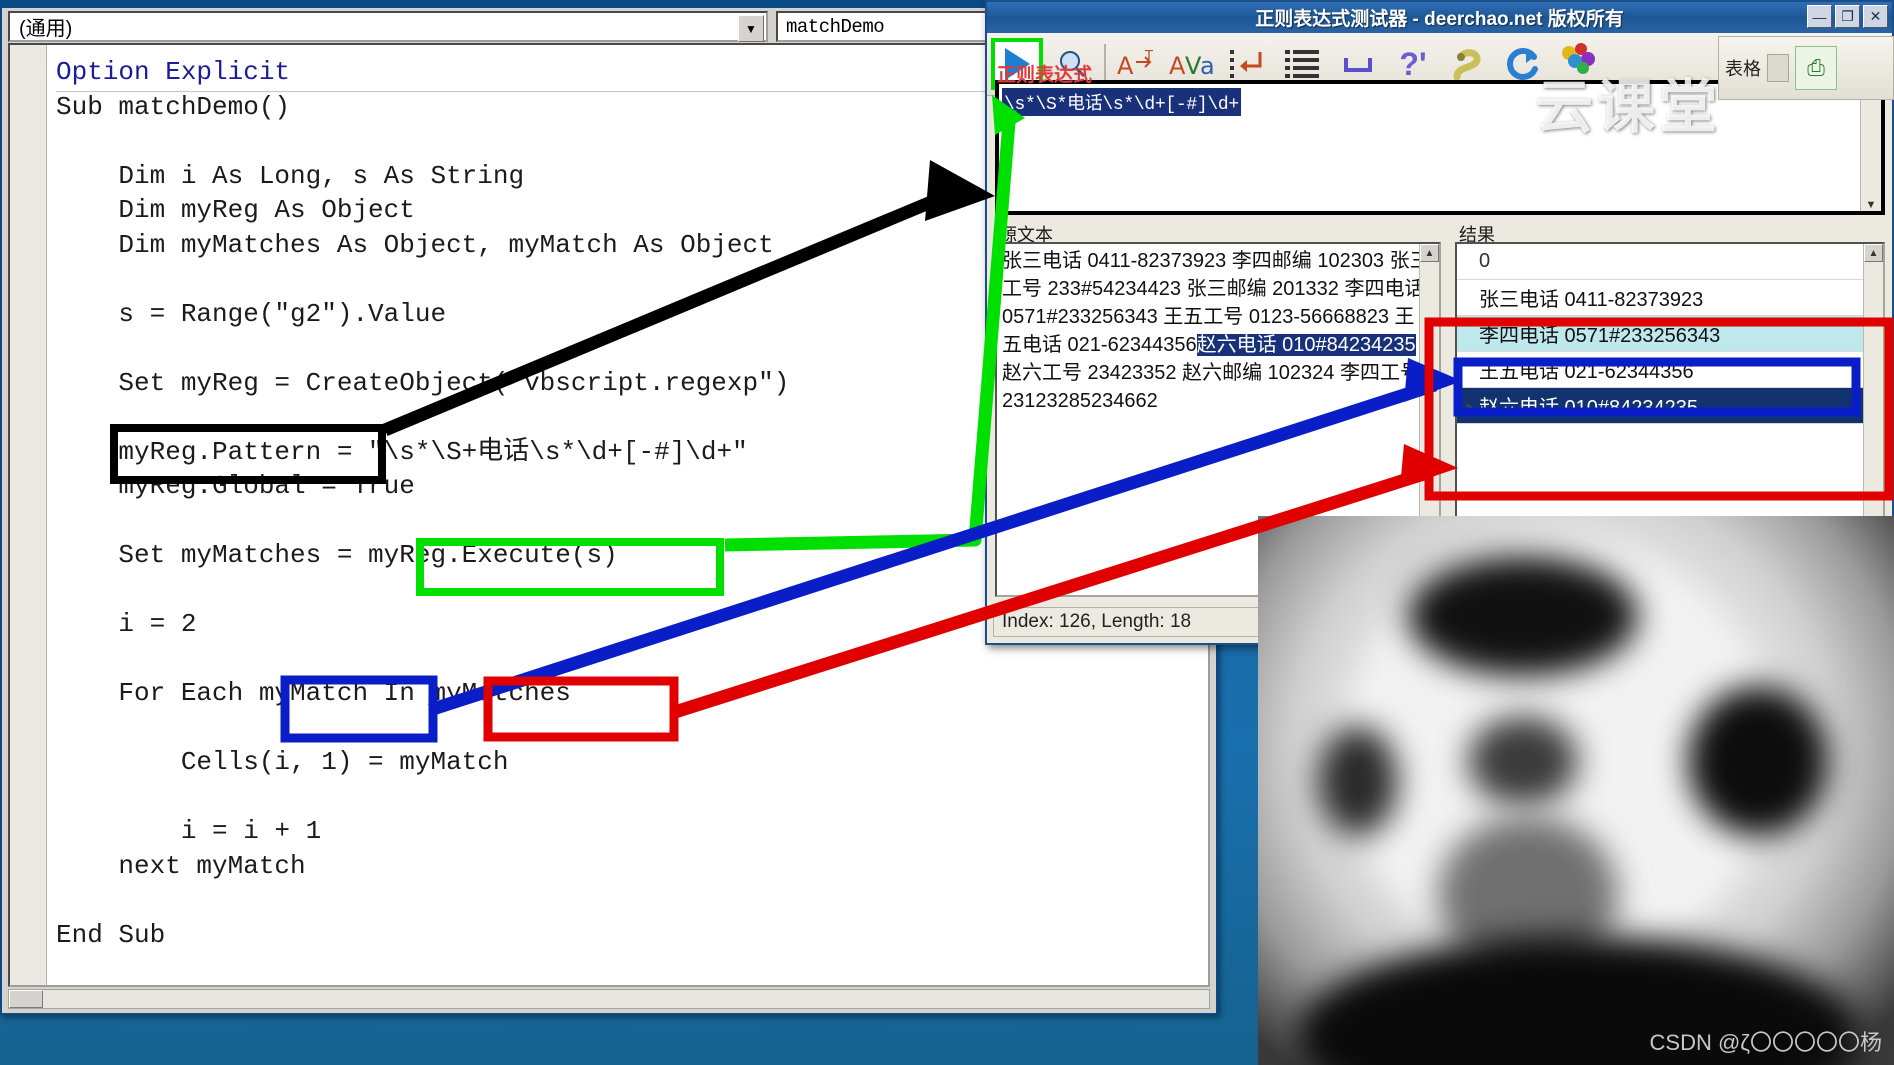  Describe the element at coordinates (28, 515) in the screenshot. I see `code-gutter` at that location.